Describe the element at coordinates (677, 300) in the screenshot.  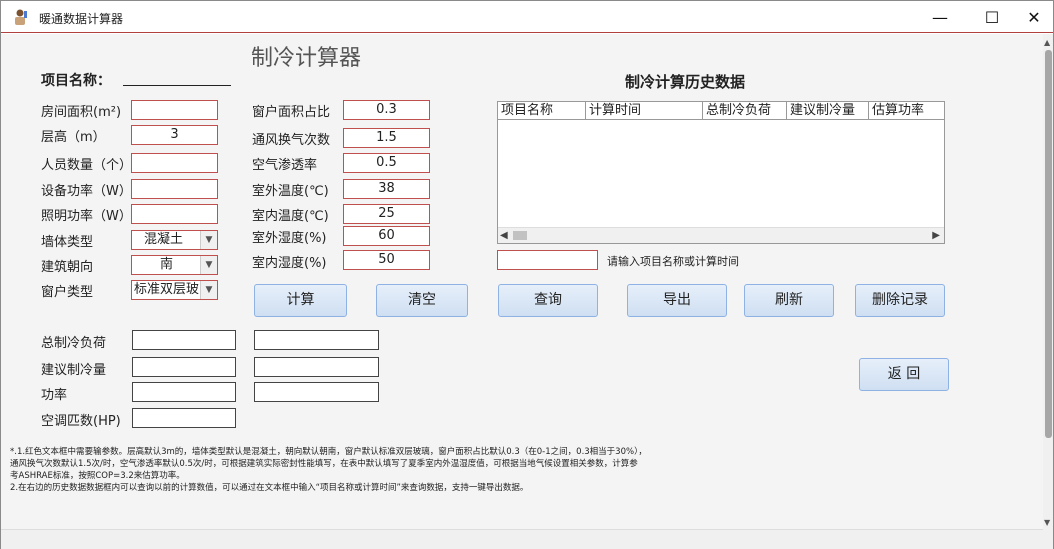
I see `export-button: 导出` at that location.